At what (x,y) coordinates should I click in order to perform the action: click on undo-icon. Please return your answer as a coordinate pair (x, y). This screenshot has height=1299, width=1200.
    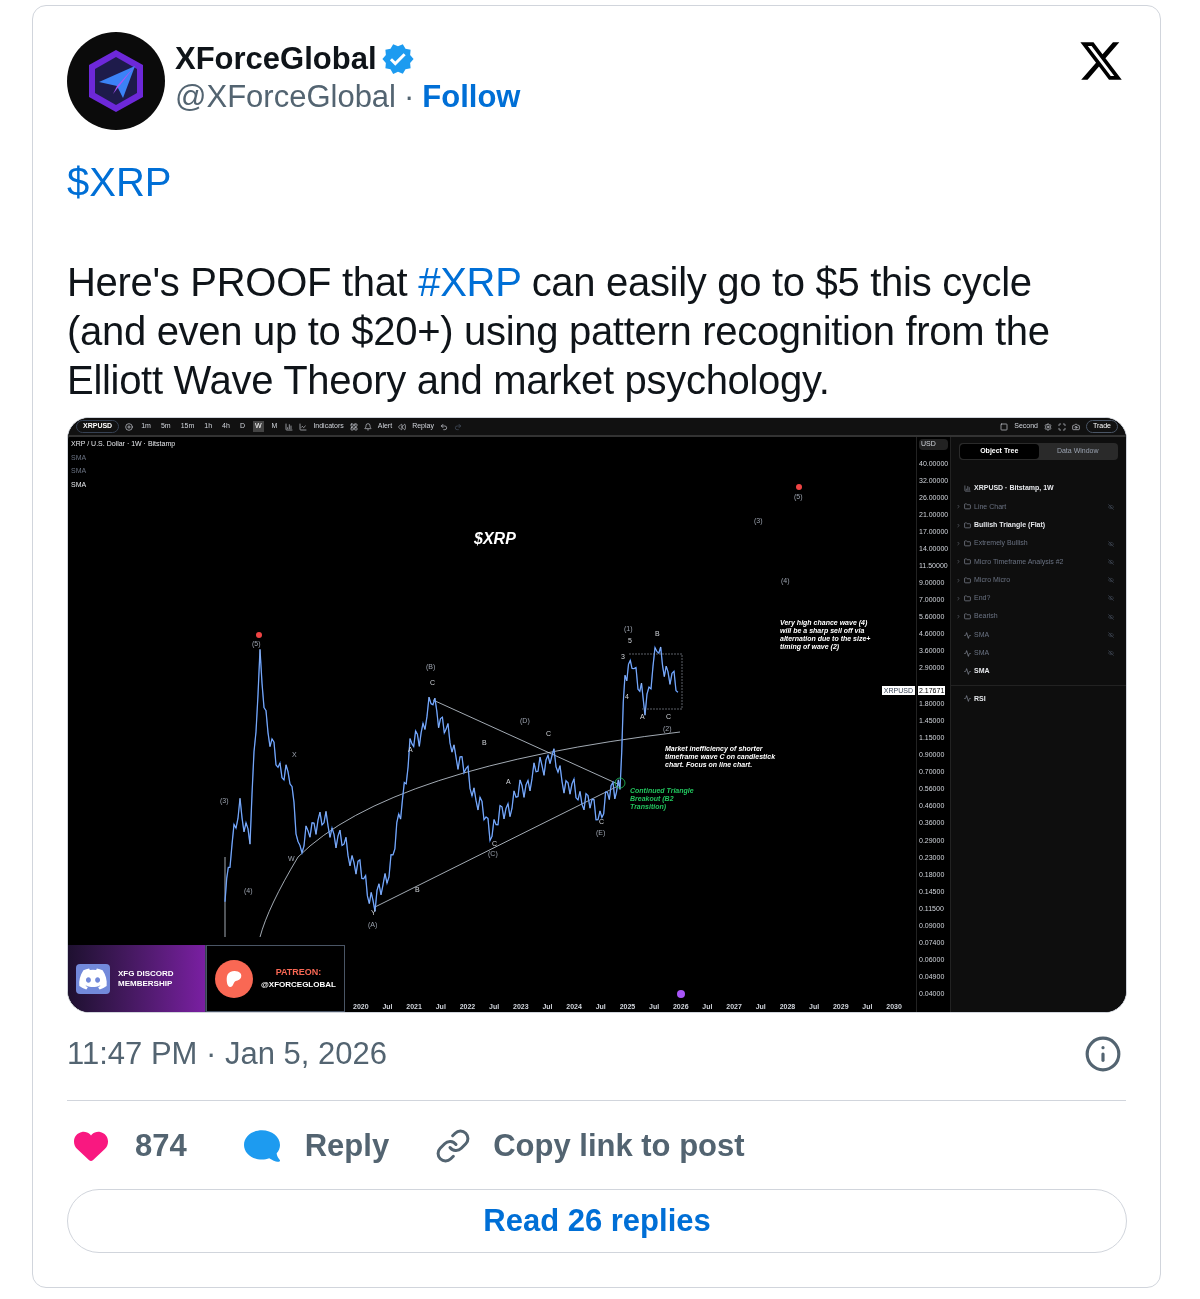
    Looking at the image, I should click on (443, 426).